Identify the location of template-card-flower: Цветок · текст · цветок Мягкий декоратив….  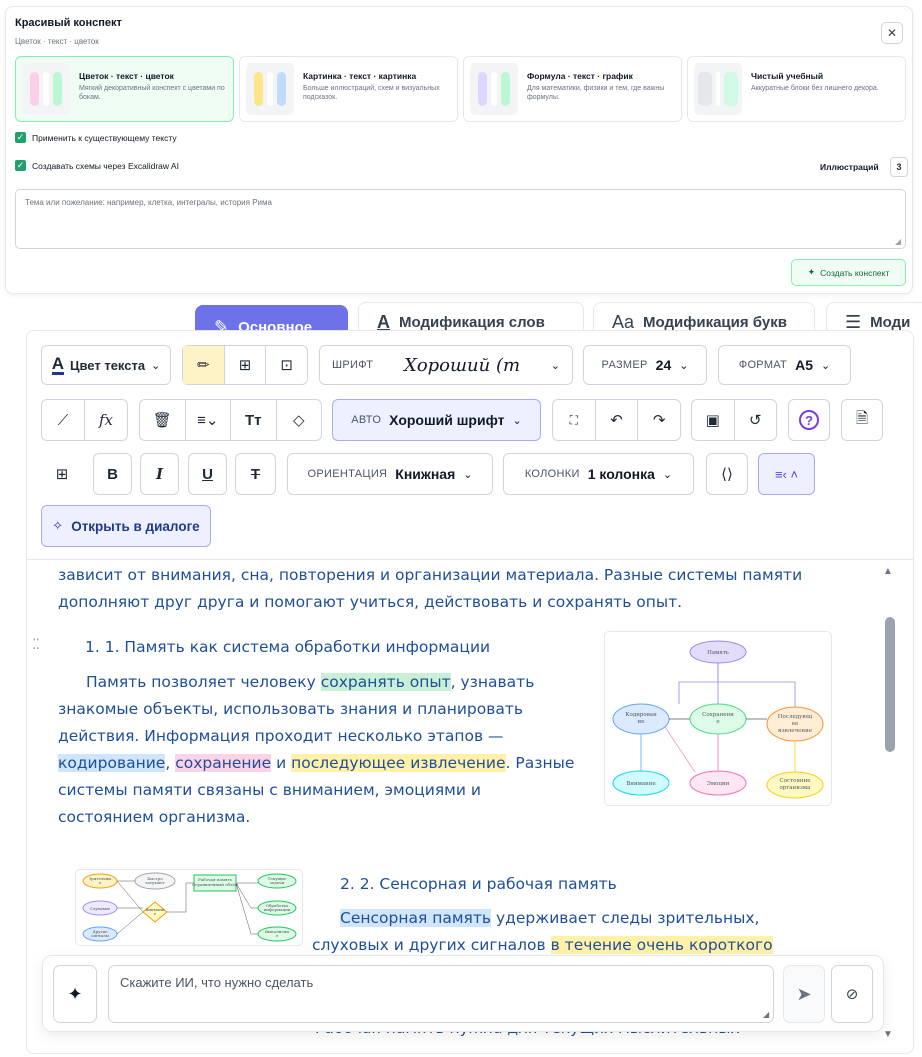
(124, 89).